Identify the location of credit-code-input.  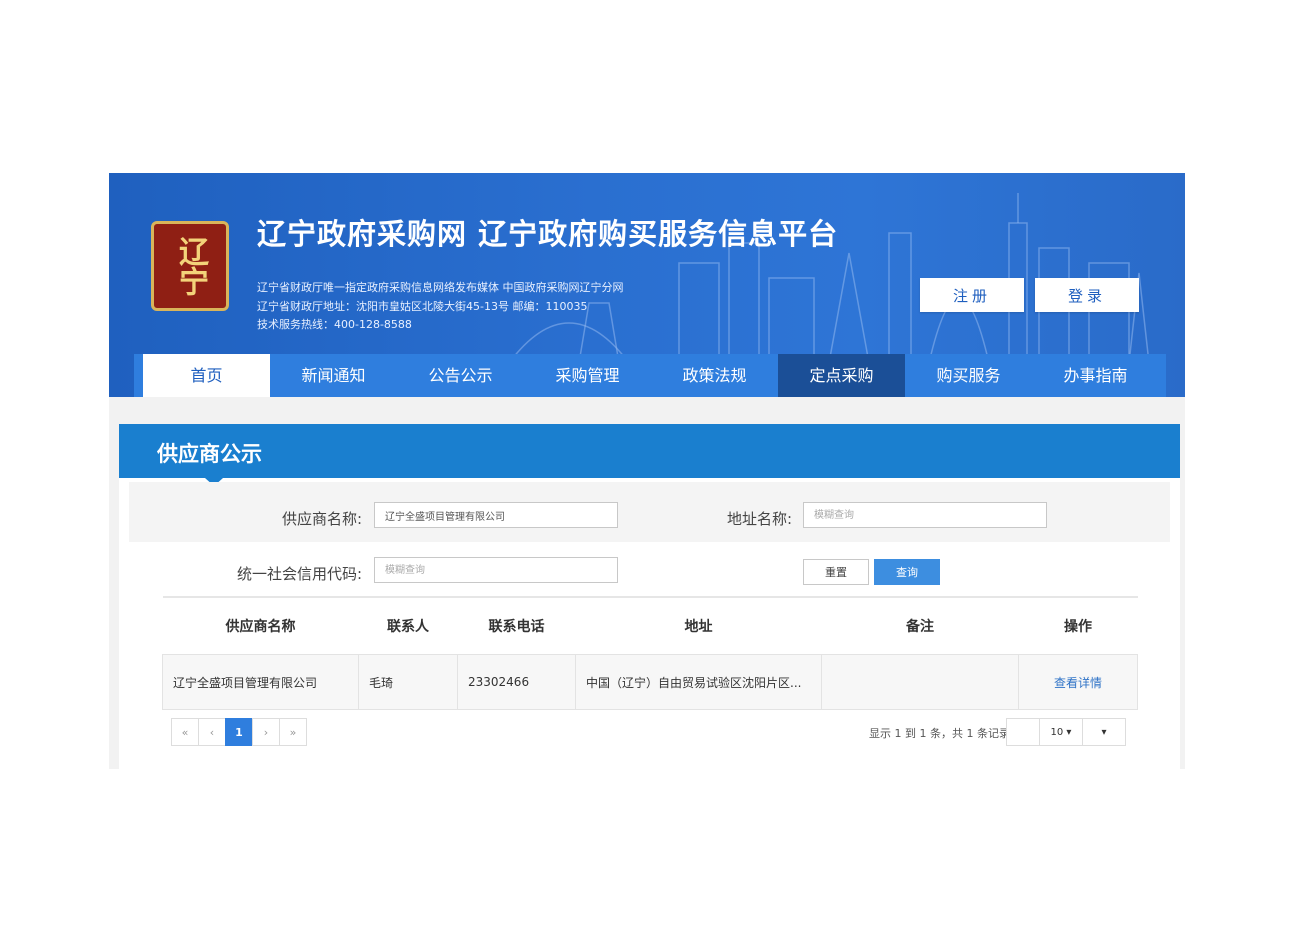
(496, 570).